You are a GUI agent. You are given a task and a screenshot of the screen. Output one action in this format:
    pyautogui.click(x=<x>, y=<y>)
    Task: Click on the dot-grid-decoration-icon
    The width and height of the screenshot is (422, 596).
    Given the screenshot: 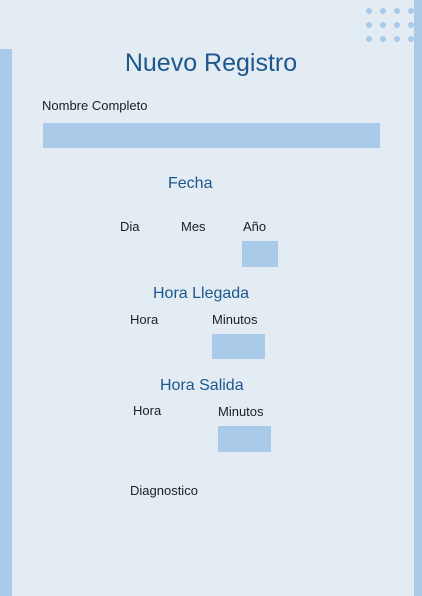 What is the action you would take?
    pyautogui.click(x=392, y=24)
    